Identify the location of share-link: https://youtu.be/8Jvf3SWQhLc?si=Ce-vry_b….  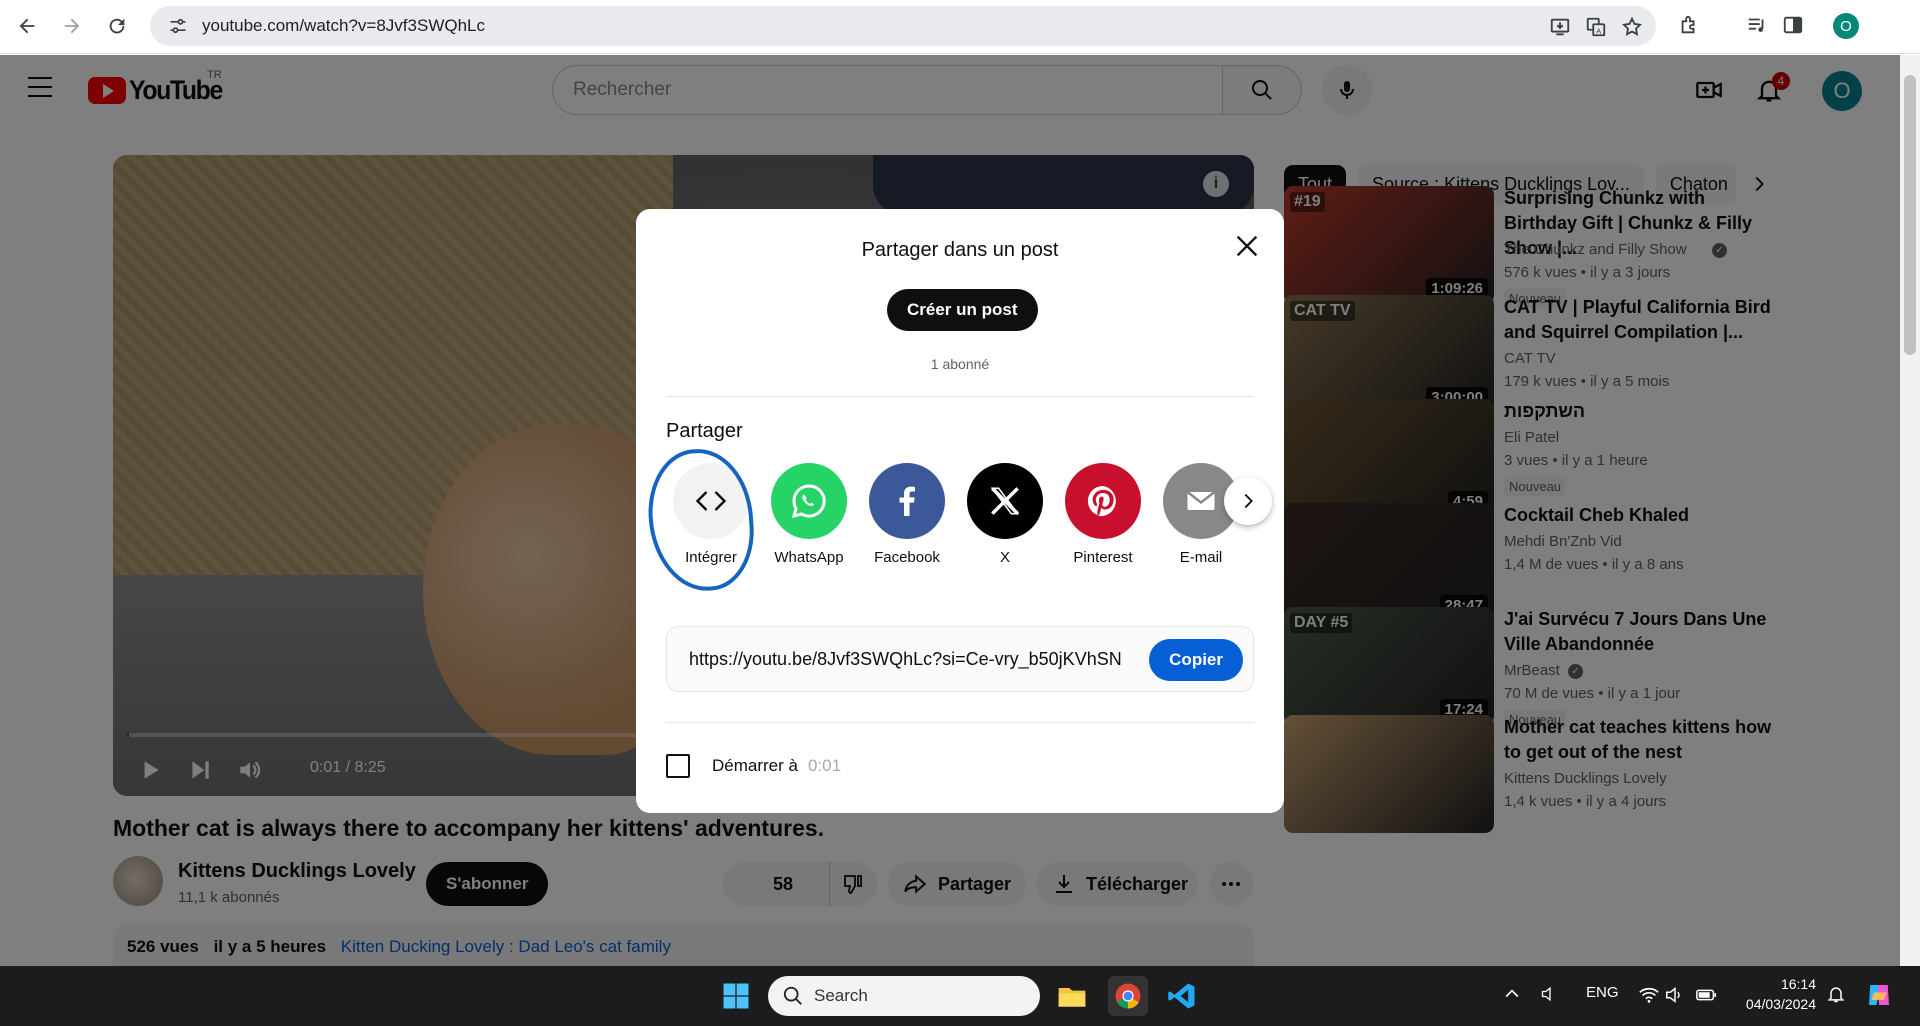
(905, 659).